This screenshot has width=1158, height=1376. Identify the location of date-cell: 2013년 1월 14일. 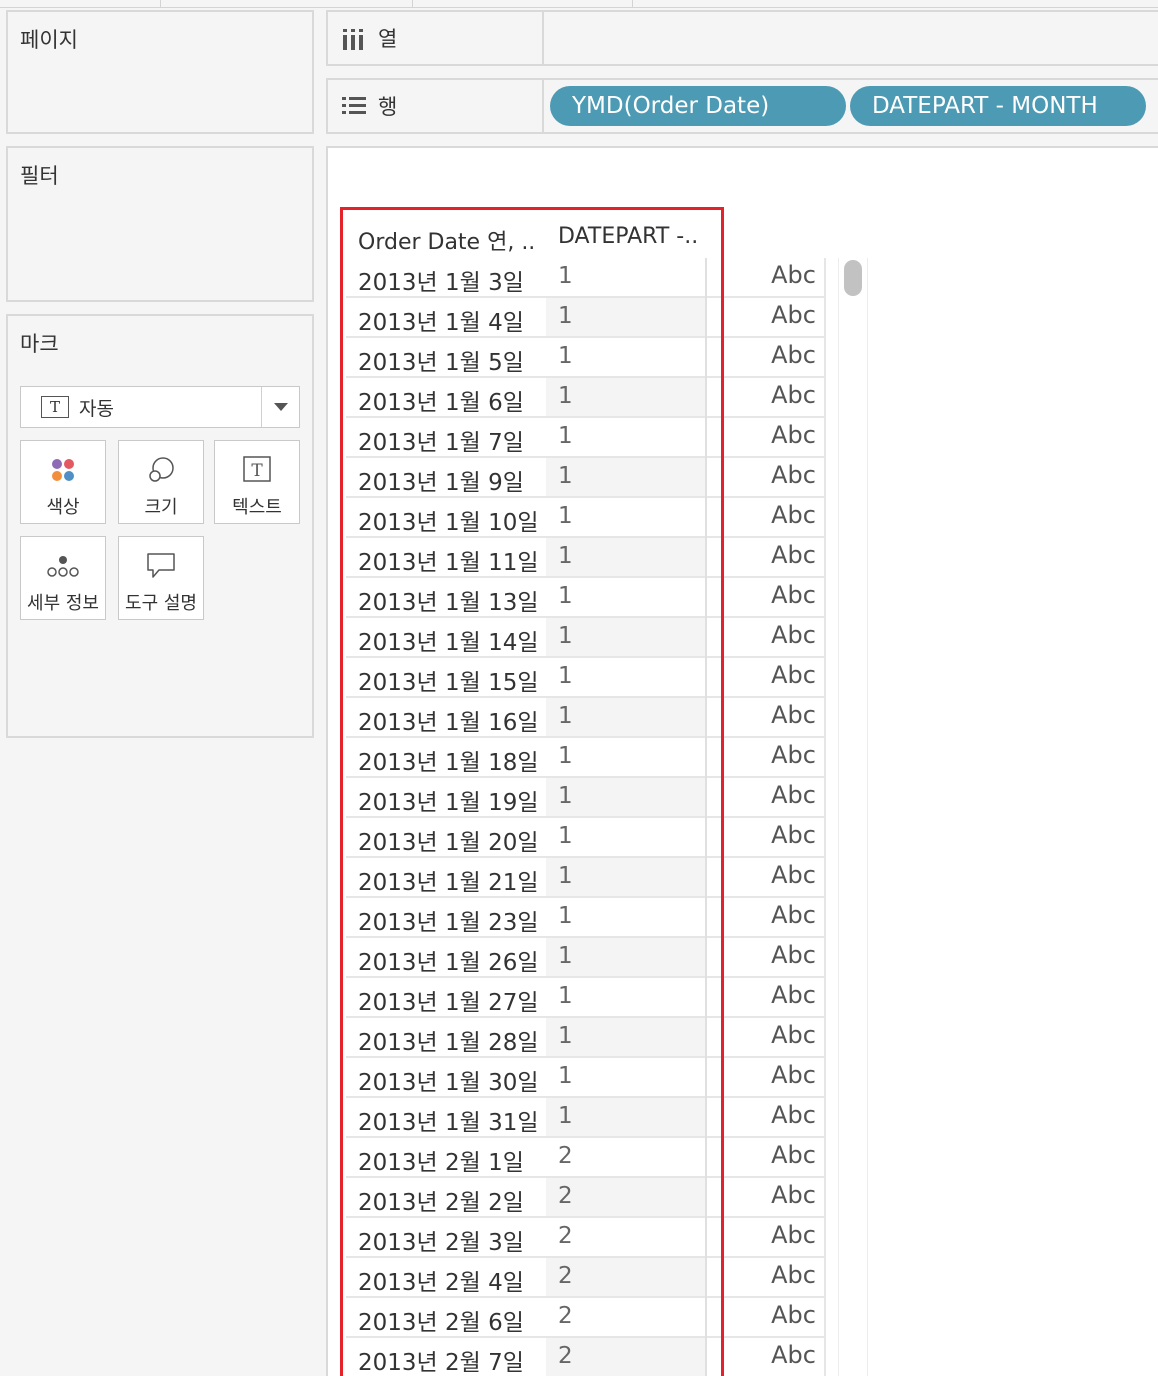
(446, 637).